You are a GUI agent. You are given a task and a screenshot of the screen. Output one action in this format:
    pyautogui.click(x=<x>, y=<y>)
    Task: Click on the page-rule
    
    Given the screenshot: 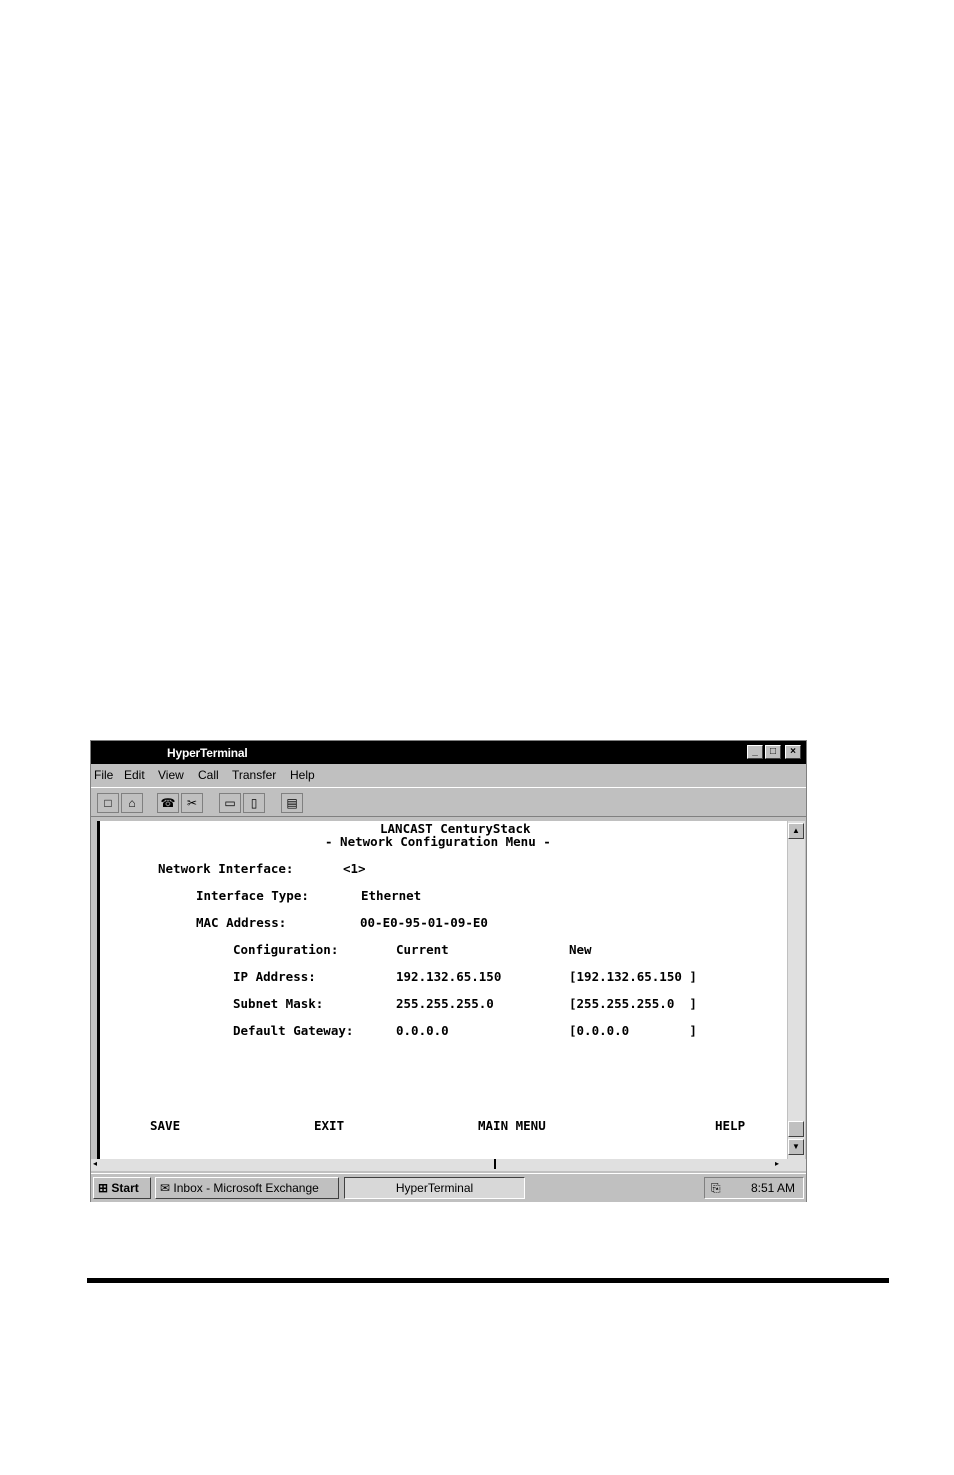 What is the action you would take?
    pyautogui.click(x=488, y=1280)
    